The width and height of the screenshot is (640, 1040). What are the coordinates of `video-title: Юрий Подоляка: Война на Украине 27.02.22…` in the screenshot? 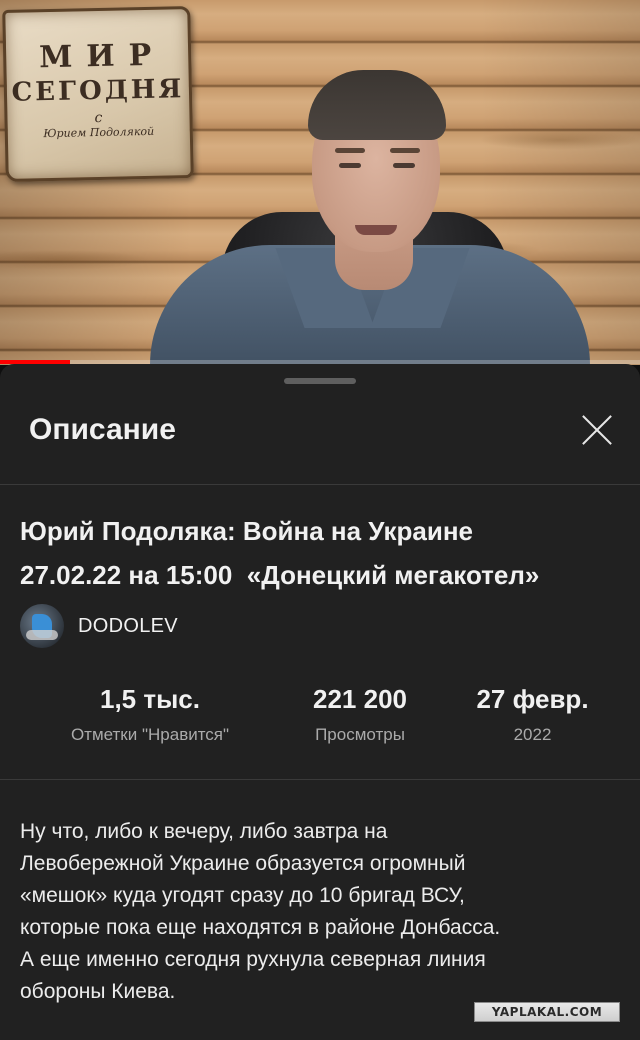 It's located at (325, 553).